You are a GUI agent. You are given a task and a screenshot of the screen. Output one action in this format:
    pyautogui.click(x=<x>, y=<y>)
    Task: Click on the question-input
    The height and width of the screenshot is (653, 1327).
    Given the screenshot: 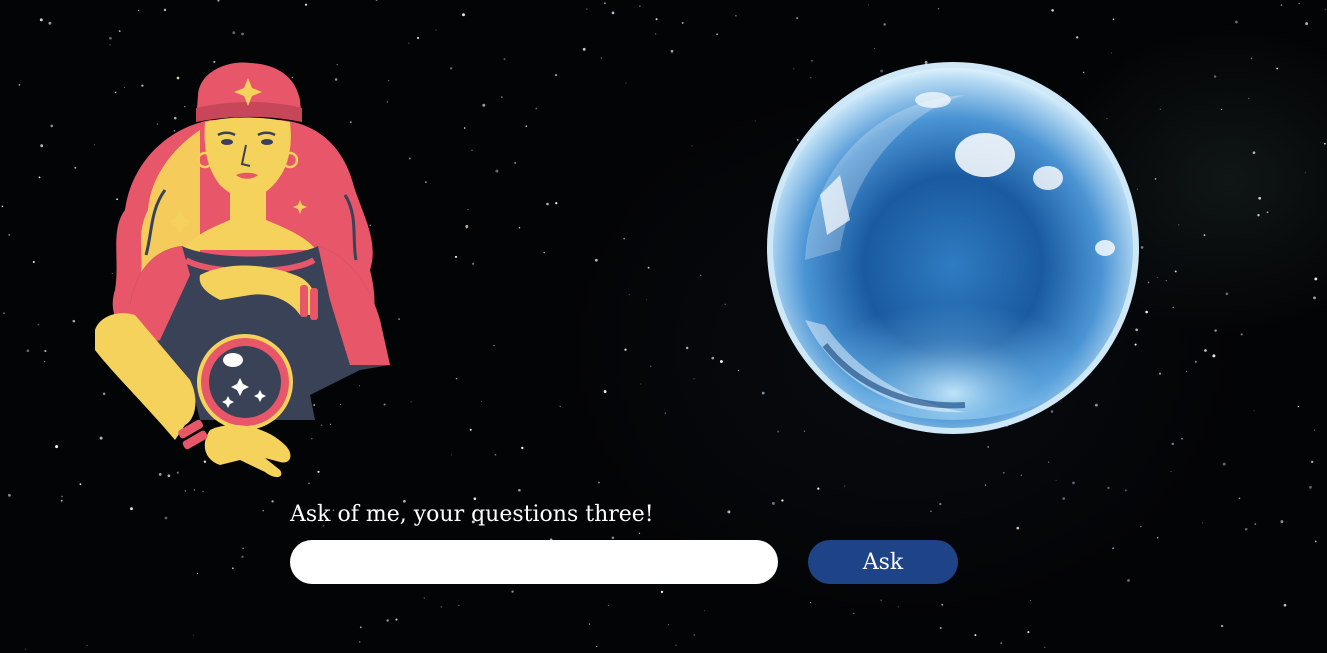 What is the action you would take?
    pyautogui.click(x=534, y=562)
    